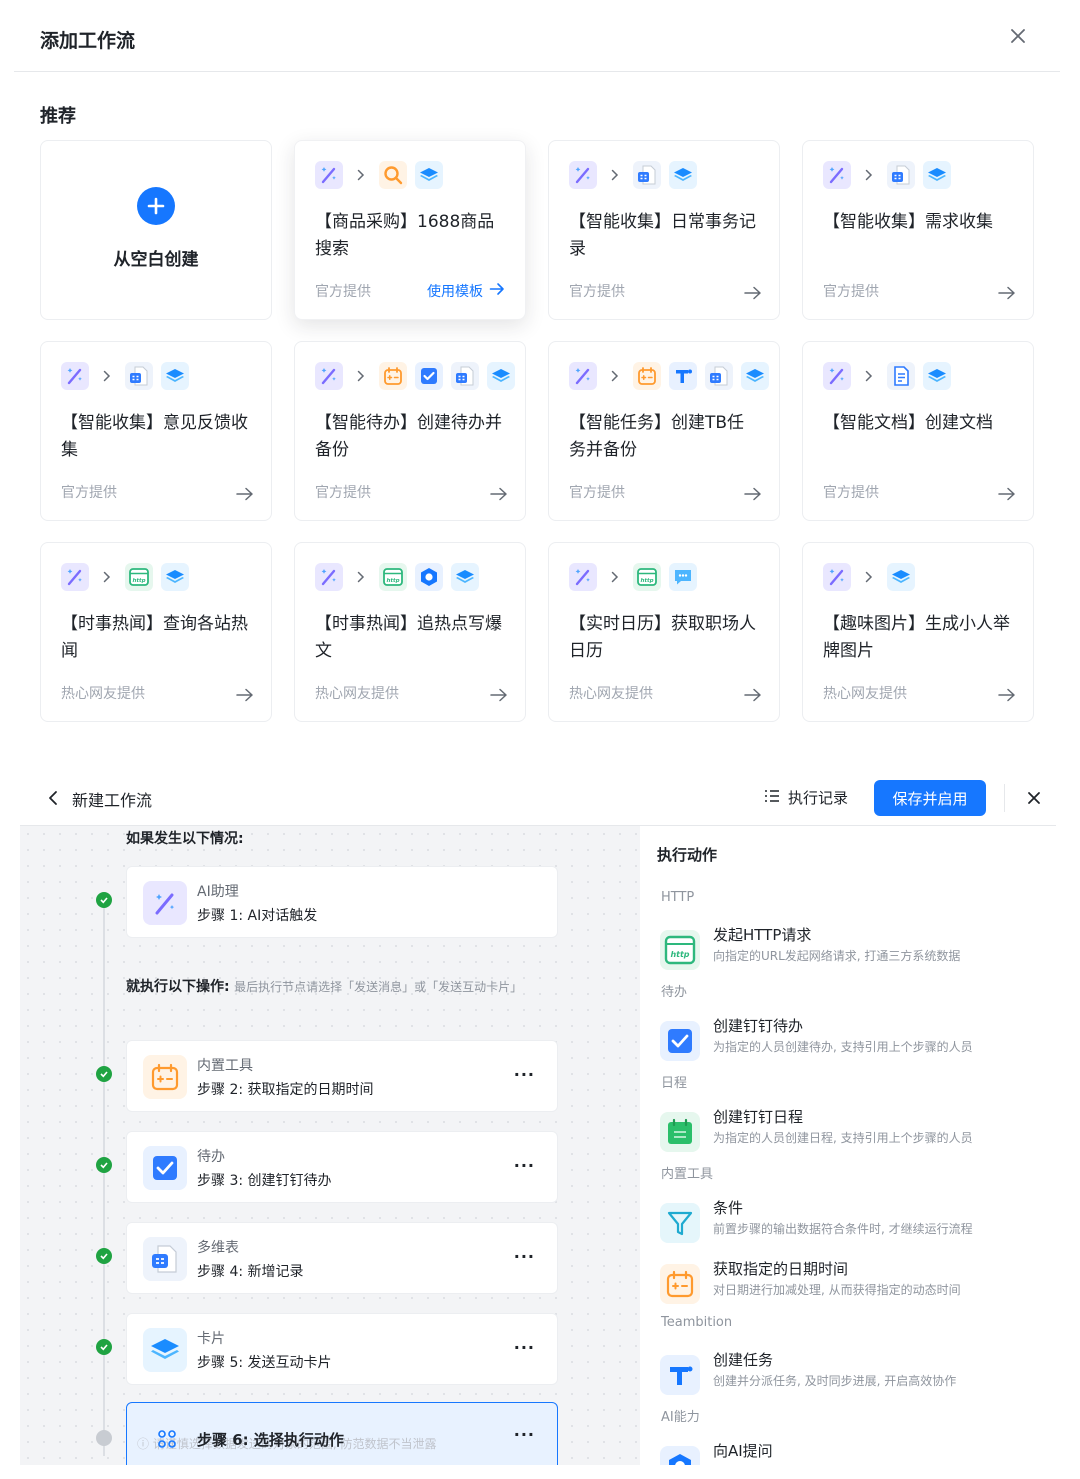  I want to click on schedule-icon, so click(680, 1132).